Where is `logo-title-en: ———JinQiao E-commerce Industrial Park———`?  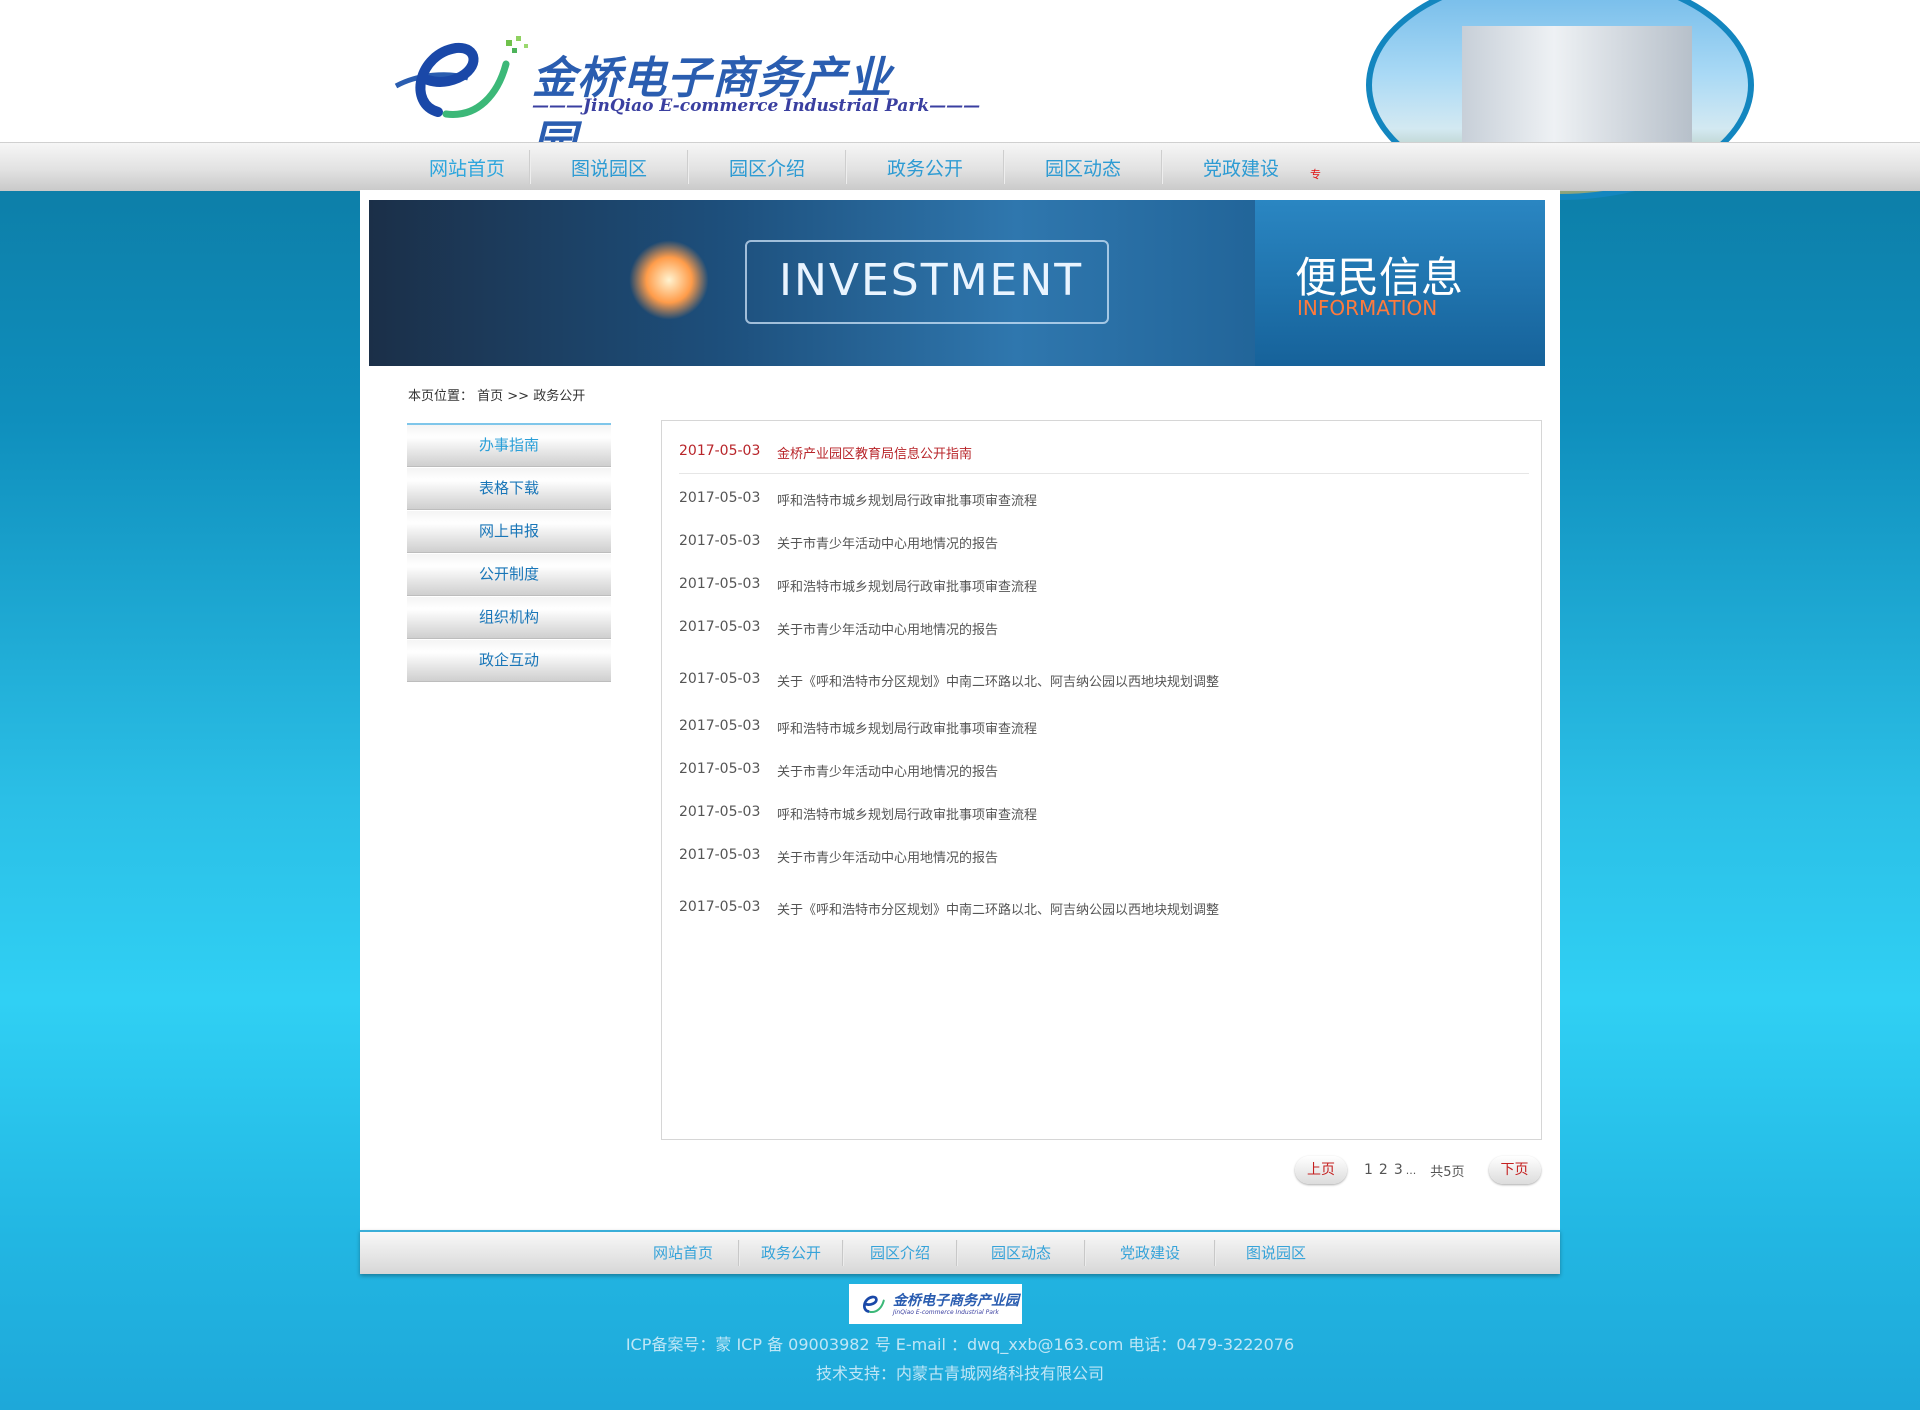
logo-title-en: ———JinQiao E-commerce Industrial Park——— is located at coordinates (756, 106).